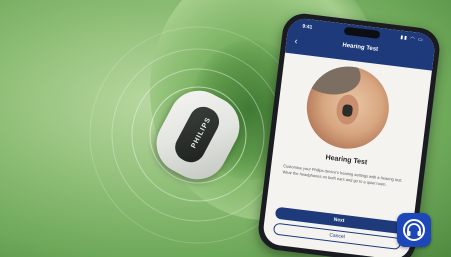 Image resolution: width=451 pixels, height=257 pixels. I want to click on status-icons: ▮▮ ◠ ▭, so click(412, 39).